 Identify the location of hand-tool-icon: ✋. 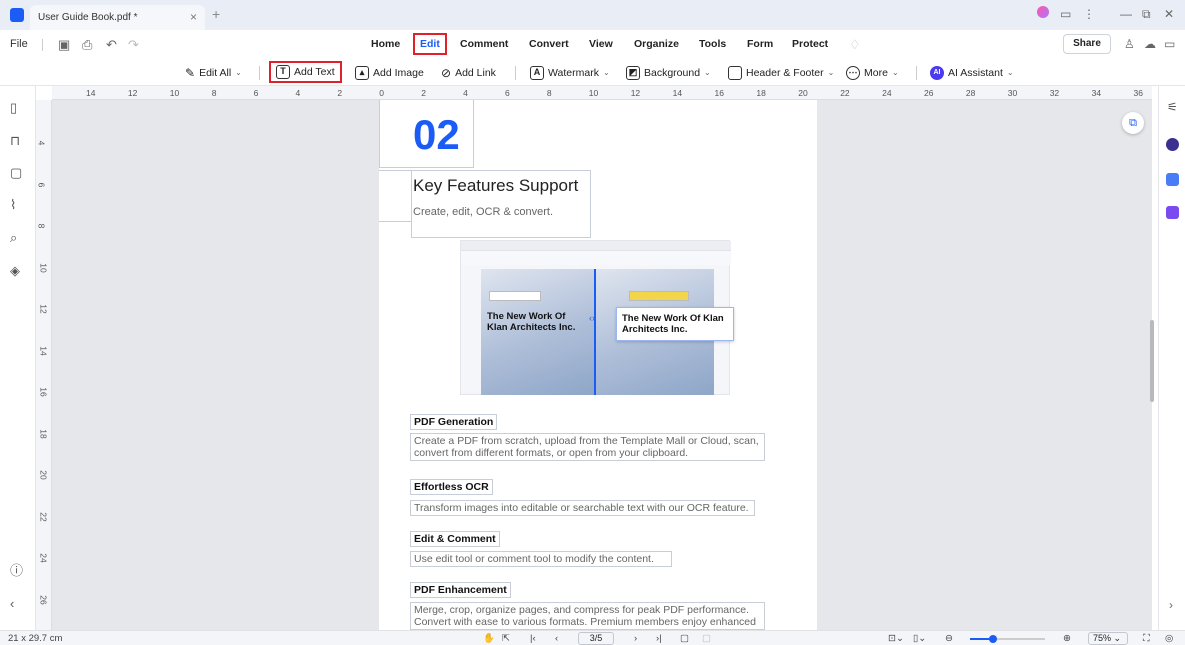
(489, 638).